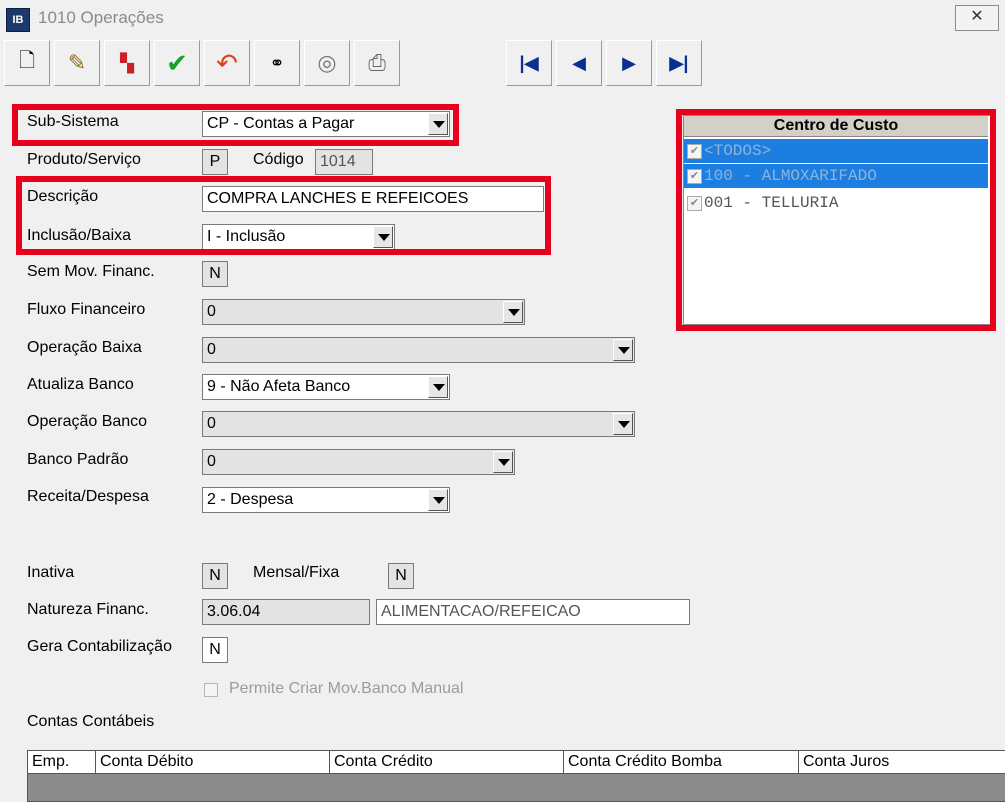 The width and height of the screenshot is (1005, 802). What do you see at coordinates (177, 63) in the screenshot?
I see `confirm-check-icon: ✔` at bounding box center [177, 63].